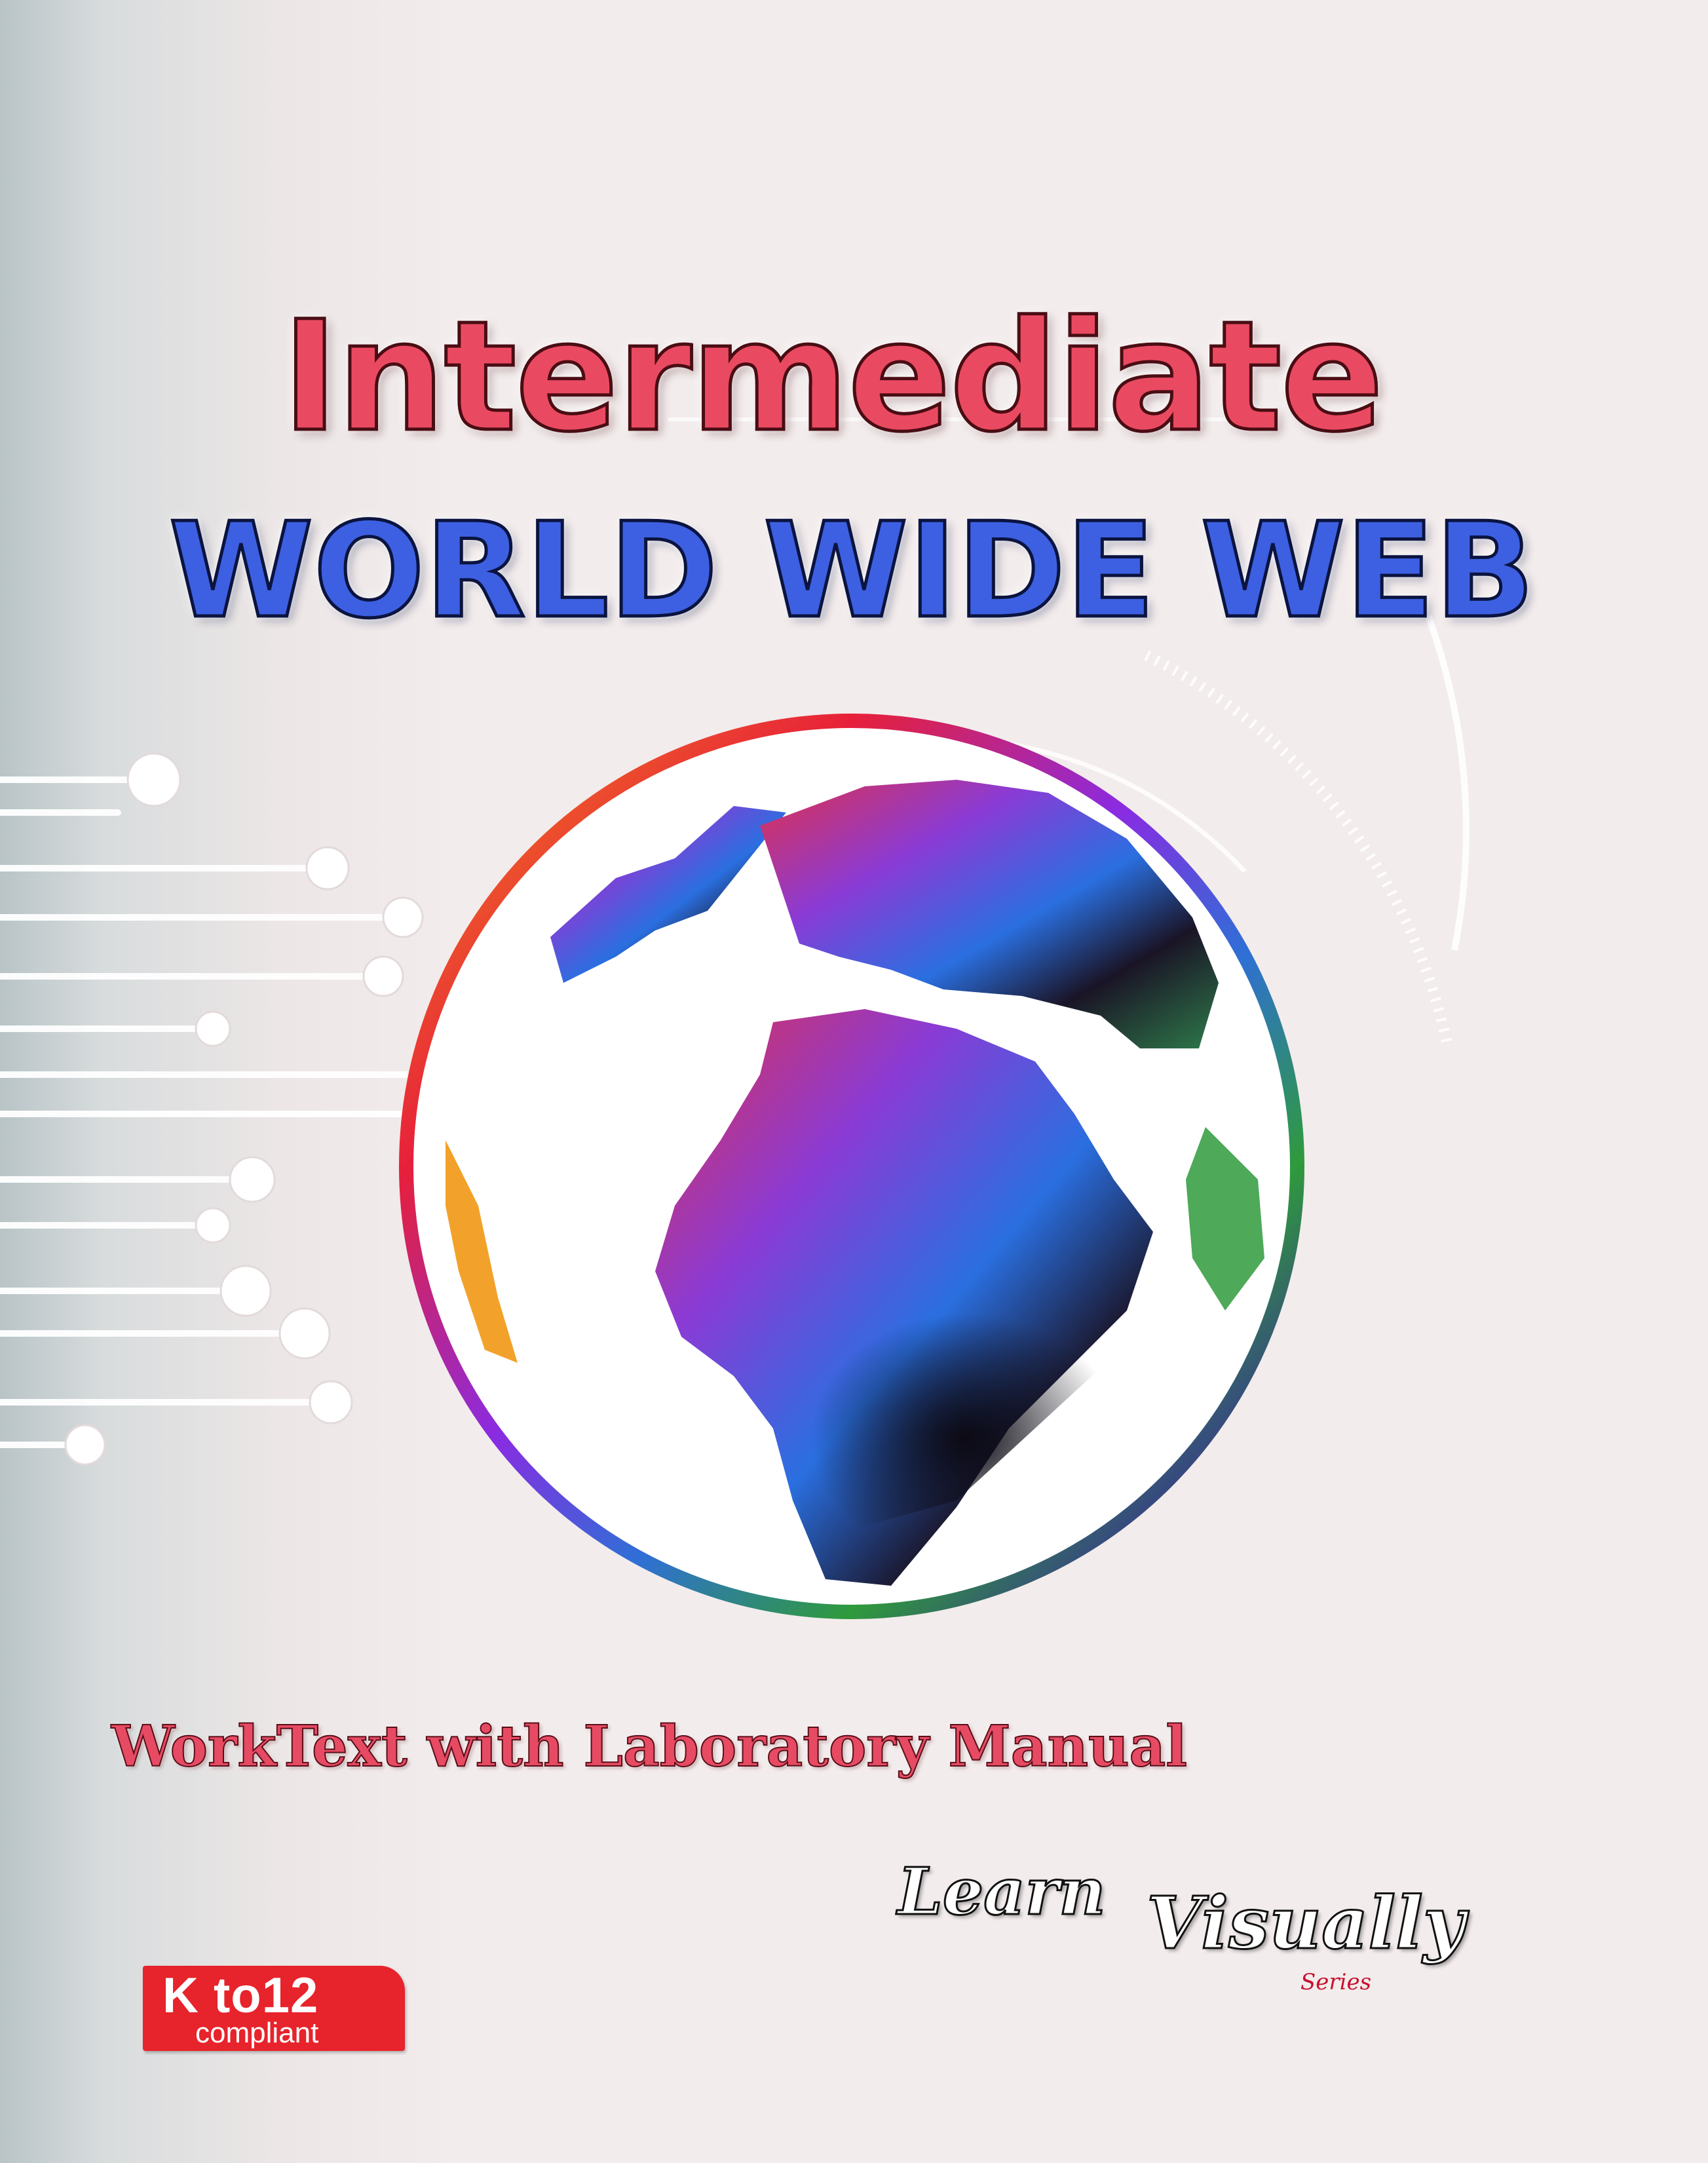  I want to click on title-line-2: WORLD WIDE WEB, so click(851, 571).